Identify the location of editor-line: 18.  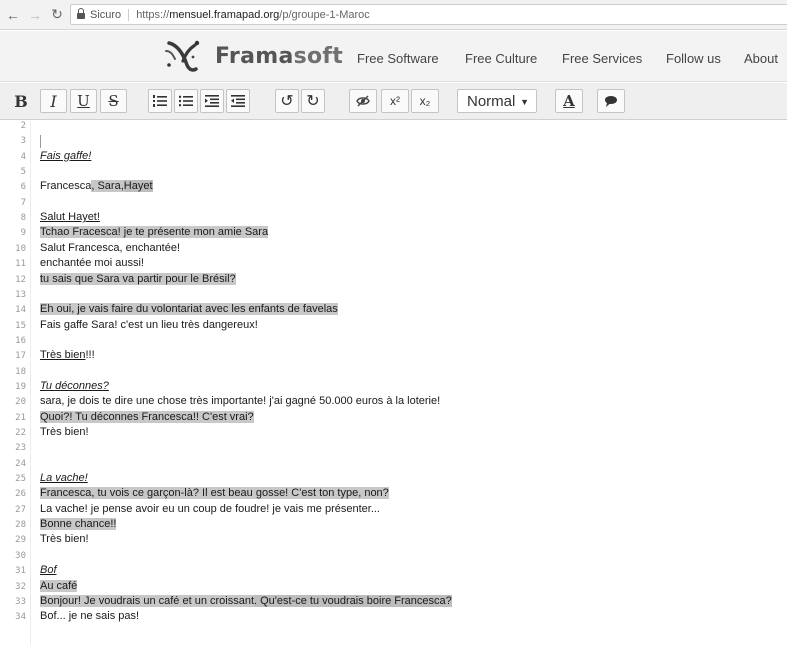
(393, 372).